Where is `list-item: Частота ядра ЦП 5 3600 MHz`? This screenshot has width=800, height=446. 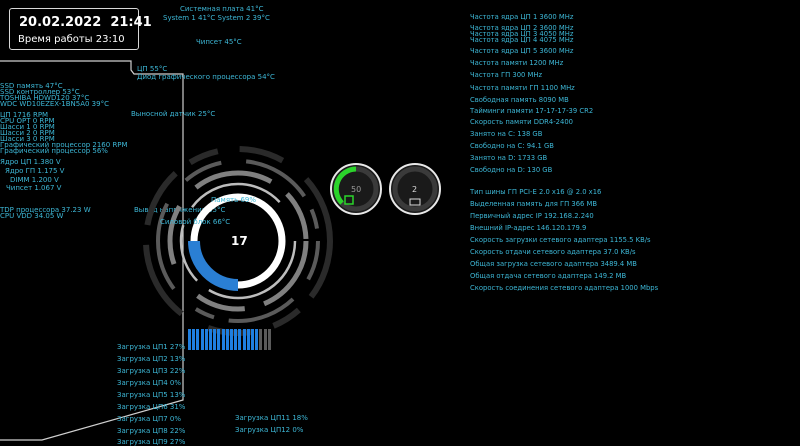
list-item: Частота ядра ЦП 5 3600 MHz is located at coordinates (522, 51).